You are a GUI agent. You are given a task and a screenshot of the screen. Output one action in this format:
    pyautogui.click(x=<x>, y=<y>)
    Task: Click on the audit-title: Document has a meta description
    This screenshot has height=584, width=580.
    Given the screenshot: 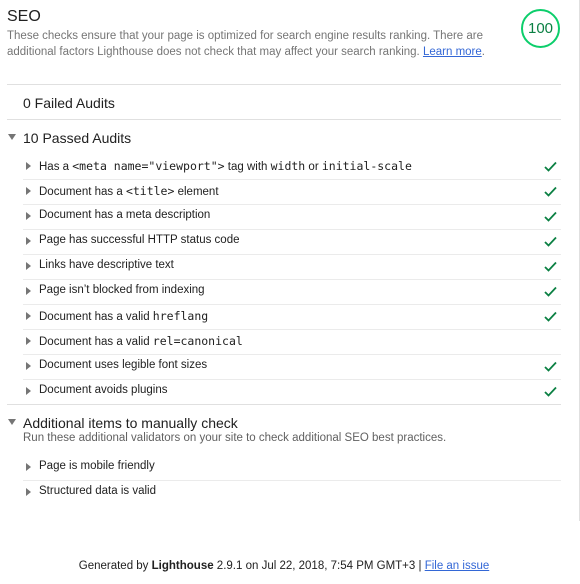 What is the action you would take?
    pyautogui.click(x=124, y=215)
    